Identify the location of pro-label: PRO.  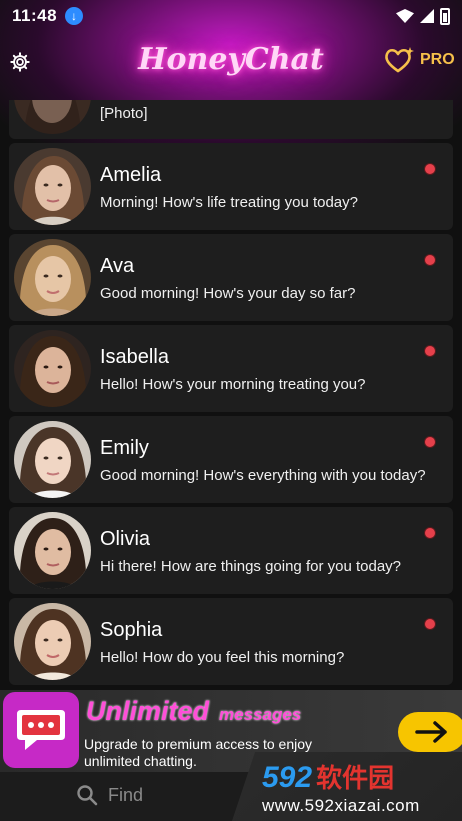
(437, 59).